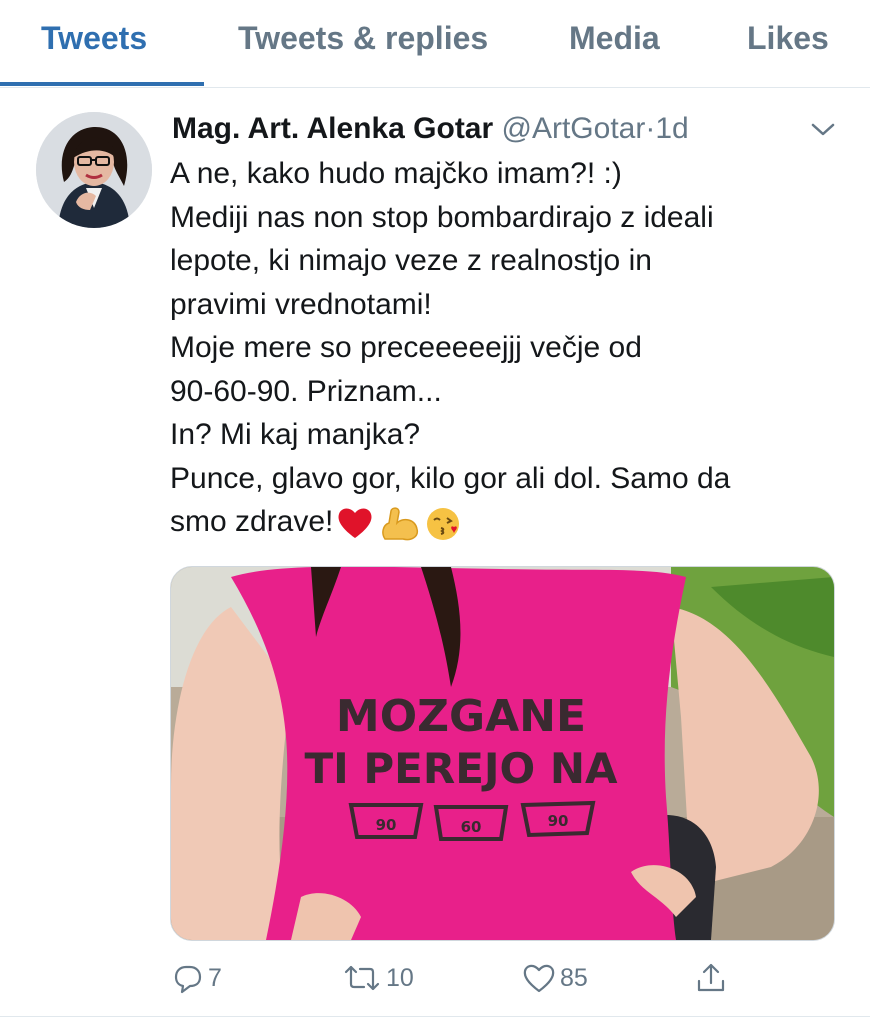  What do you see at coordinates (94, 38) in the screenshot?
I see `tab-tweets: Tweets` at bounding box center [94, 38].